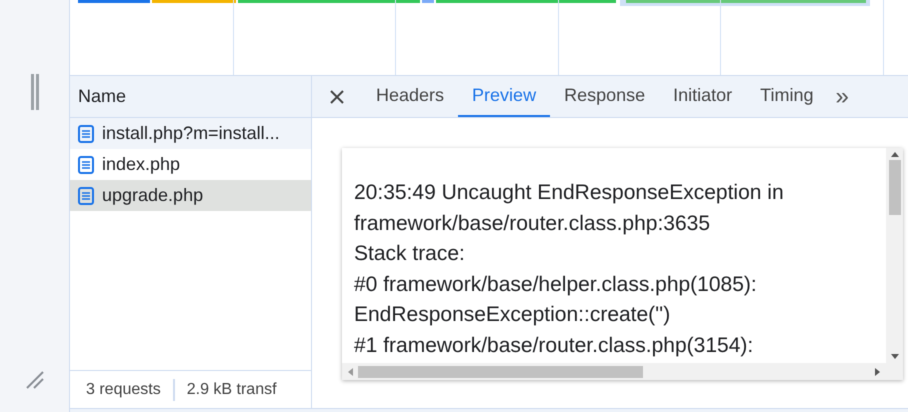 The height and width of the screenshot is (412, 908). Describe the element at coordinates (34, 380) in the screenshot. I see `resize-grip-icon` at that location.